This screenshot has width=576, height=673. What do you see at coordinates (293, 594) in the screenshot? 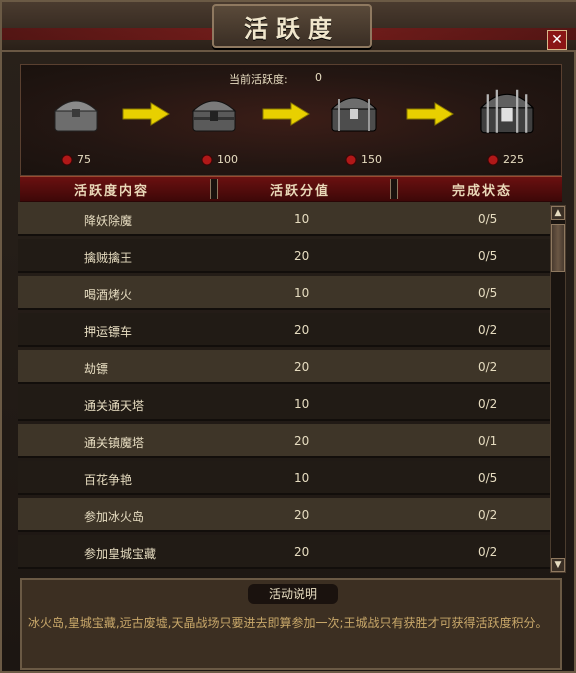
I see `description-title: 活动说明` at bounding box center [293, 594].